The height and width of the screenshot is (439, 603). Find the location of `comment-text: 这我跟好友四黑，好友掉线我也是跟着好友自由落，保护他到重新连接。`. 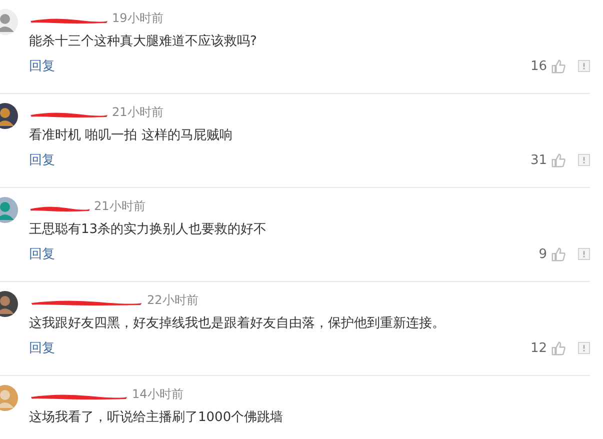

comment-text: 这我跟好友四黑，好友掉线我也是跟着好友自由落，保护他到重新连接。 is located at coordinates (237, 324).